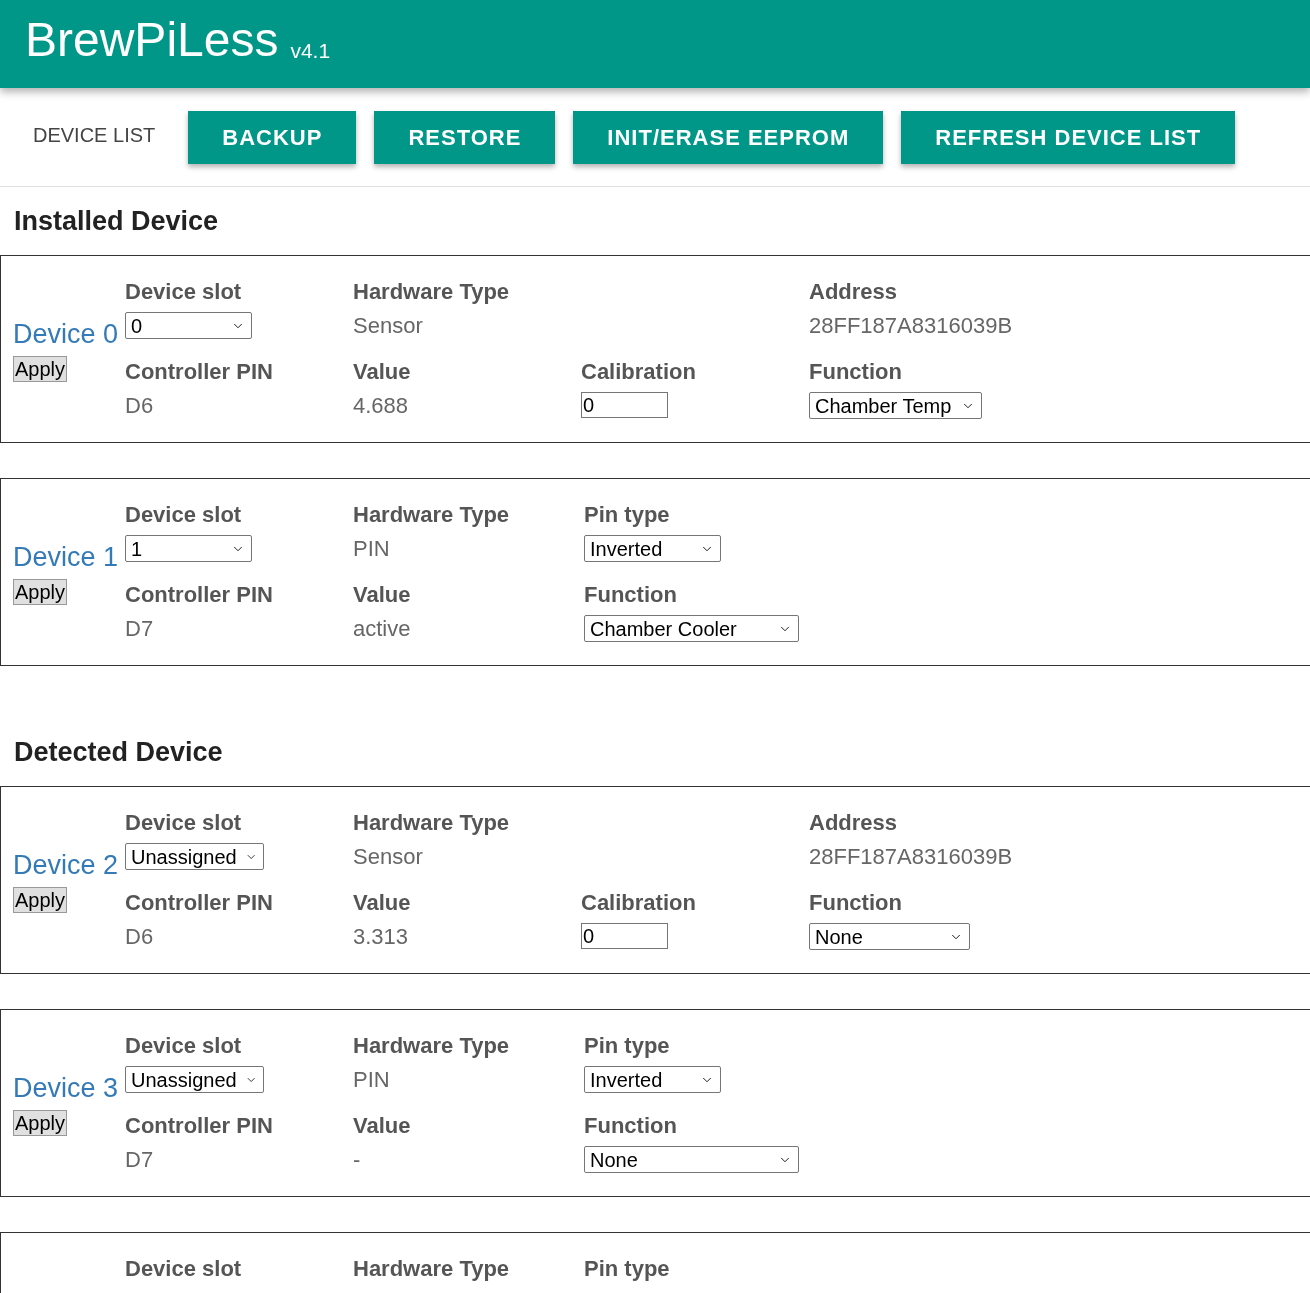  Describe the element at coordinates (188, 325) in the screenshot. I see `select-field: 0` at that location.